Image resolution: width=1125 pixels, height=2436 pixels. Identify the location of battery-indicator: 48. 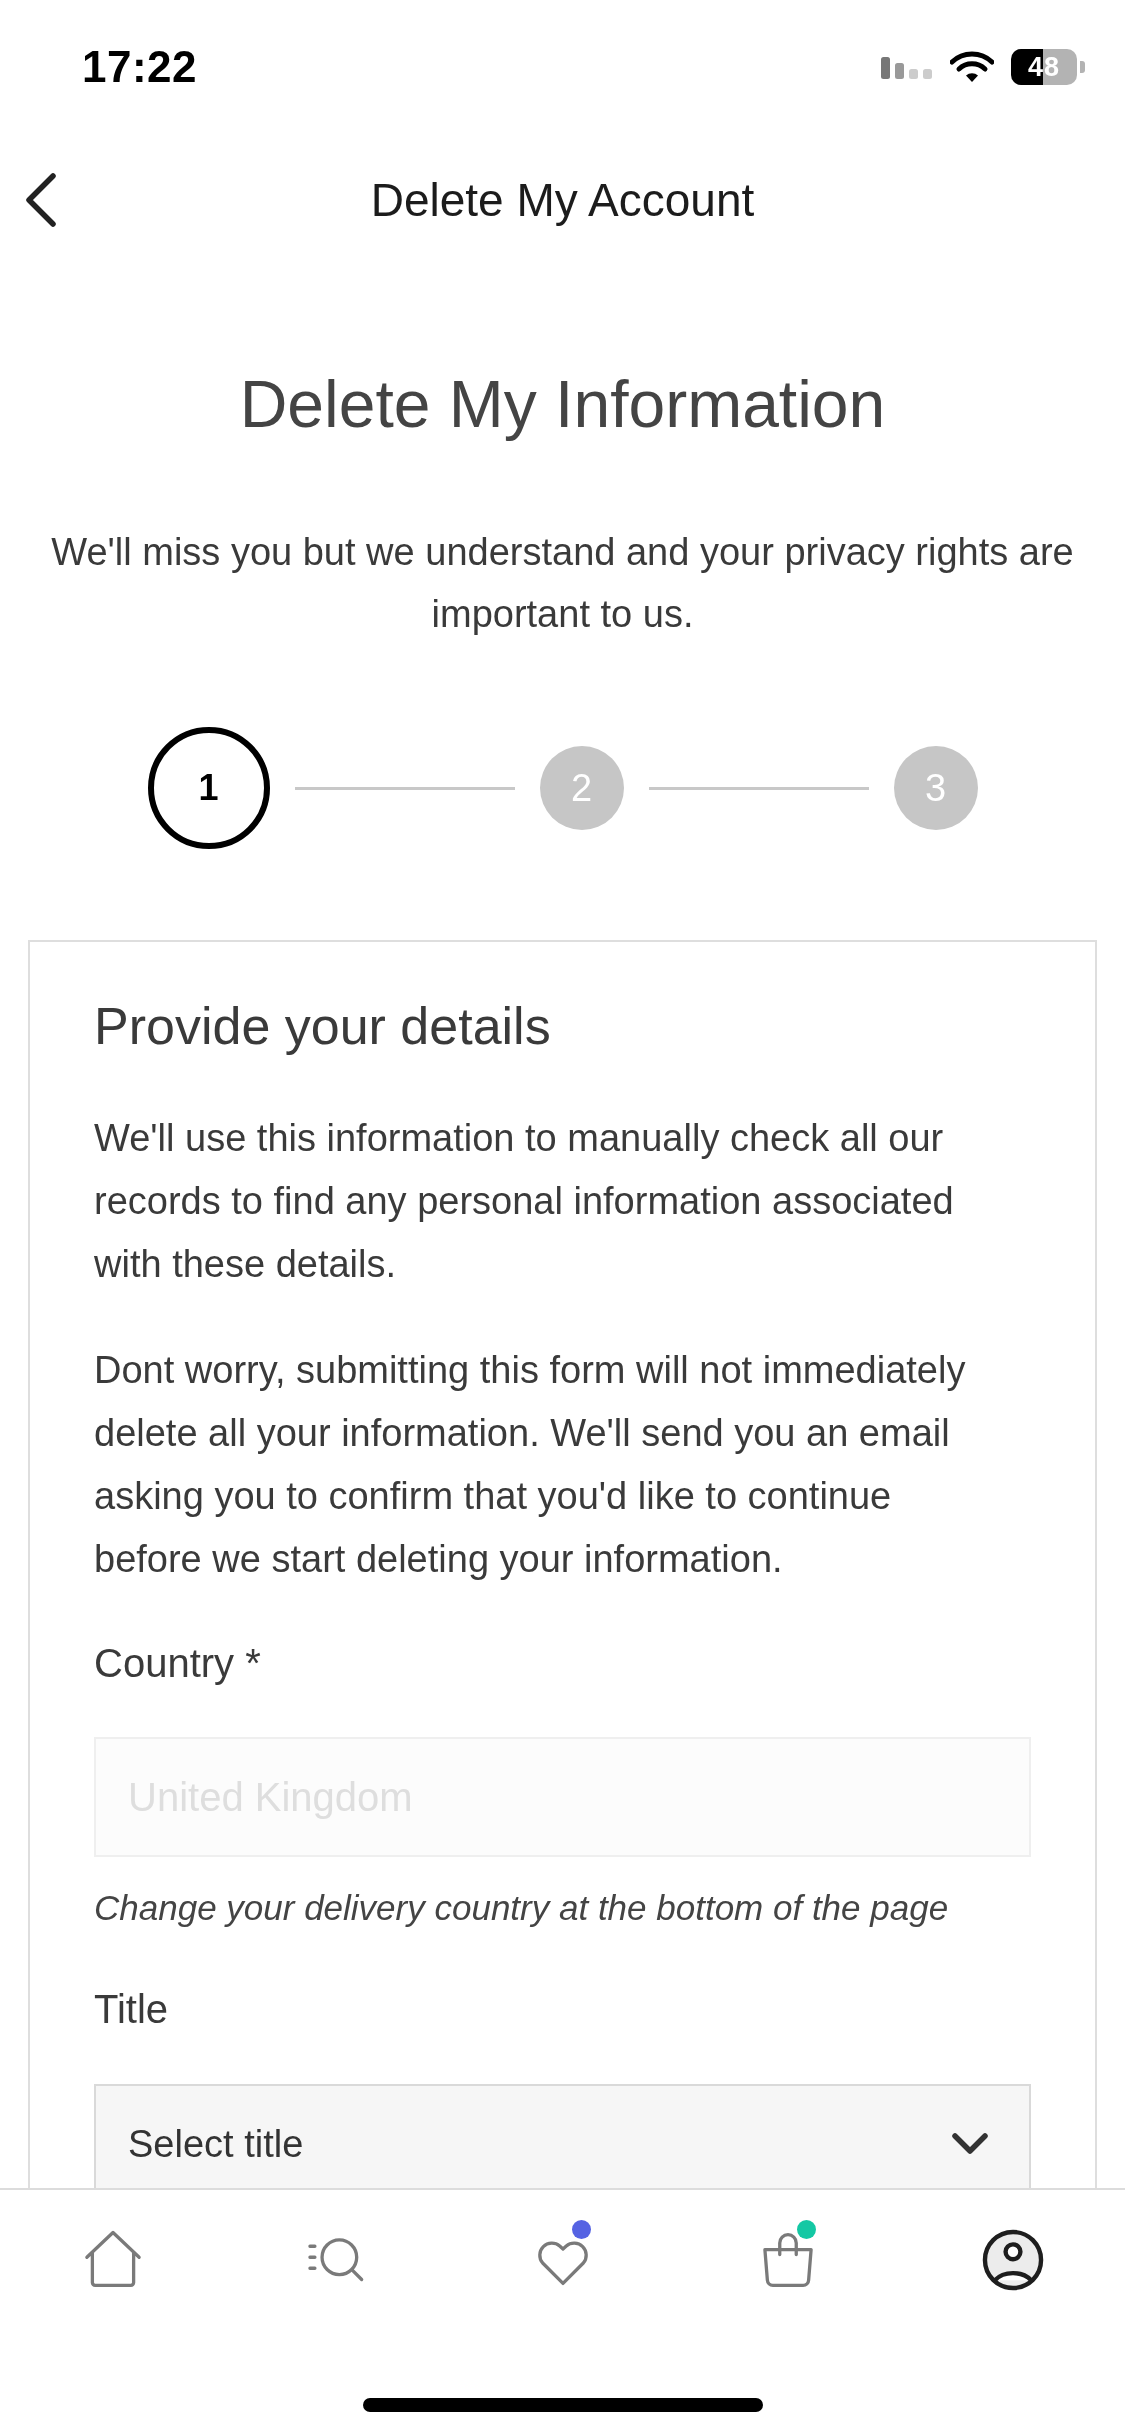
(1048, 67).